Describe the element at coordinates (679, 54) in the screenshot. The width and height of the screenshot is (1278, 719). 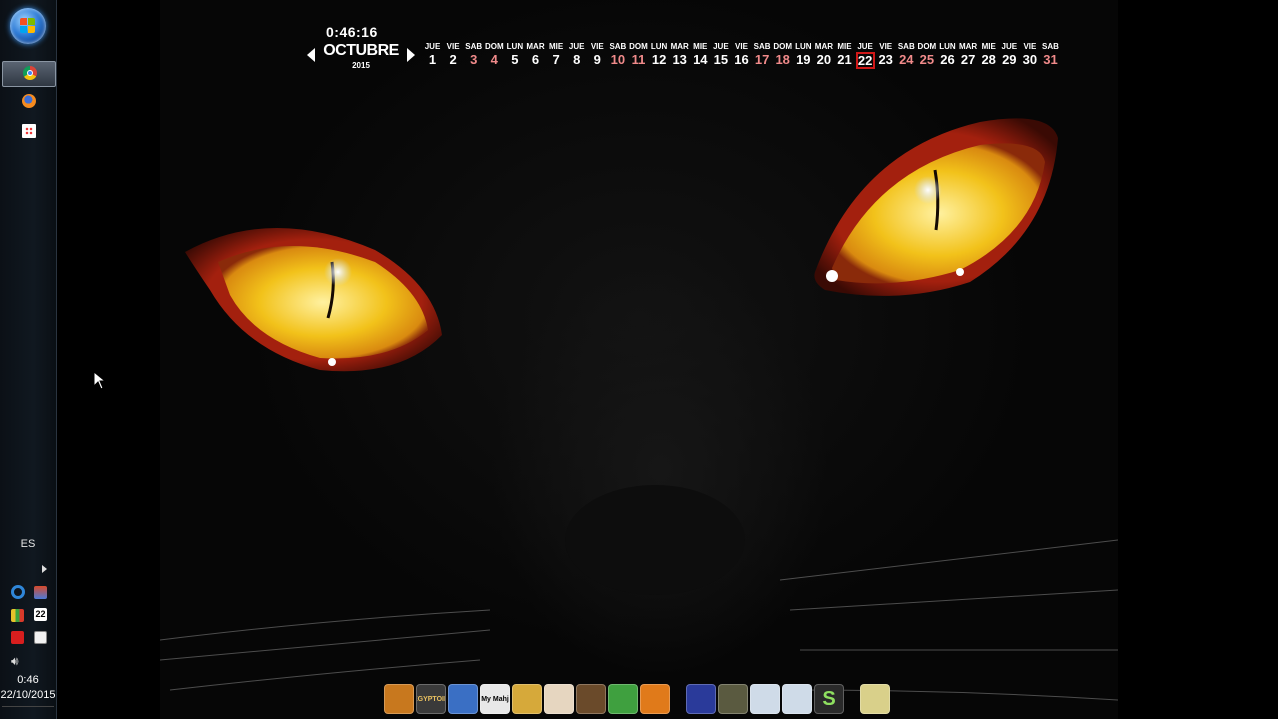
I see `calendar-day: MAR 13` at that location.